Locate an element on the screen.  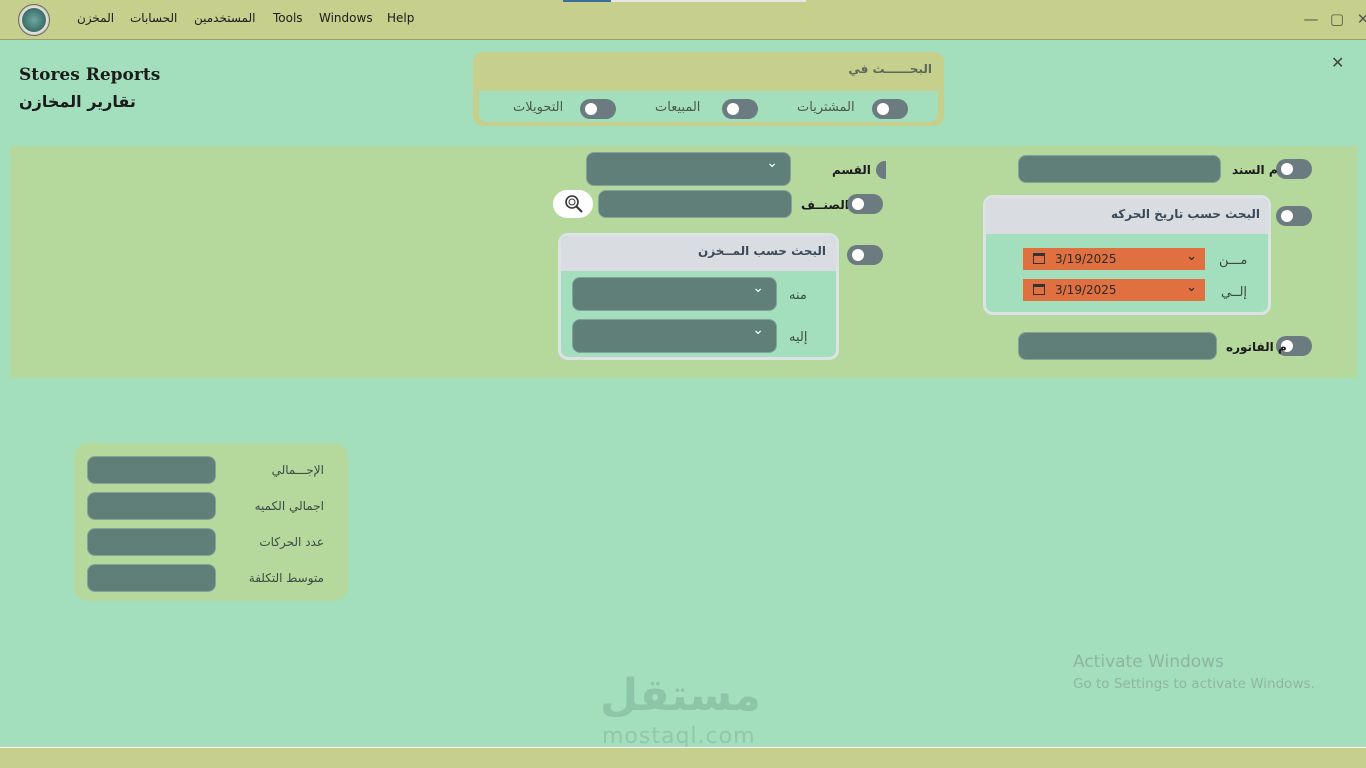
minimize-button: — is located at coordinates (1311, 19).